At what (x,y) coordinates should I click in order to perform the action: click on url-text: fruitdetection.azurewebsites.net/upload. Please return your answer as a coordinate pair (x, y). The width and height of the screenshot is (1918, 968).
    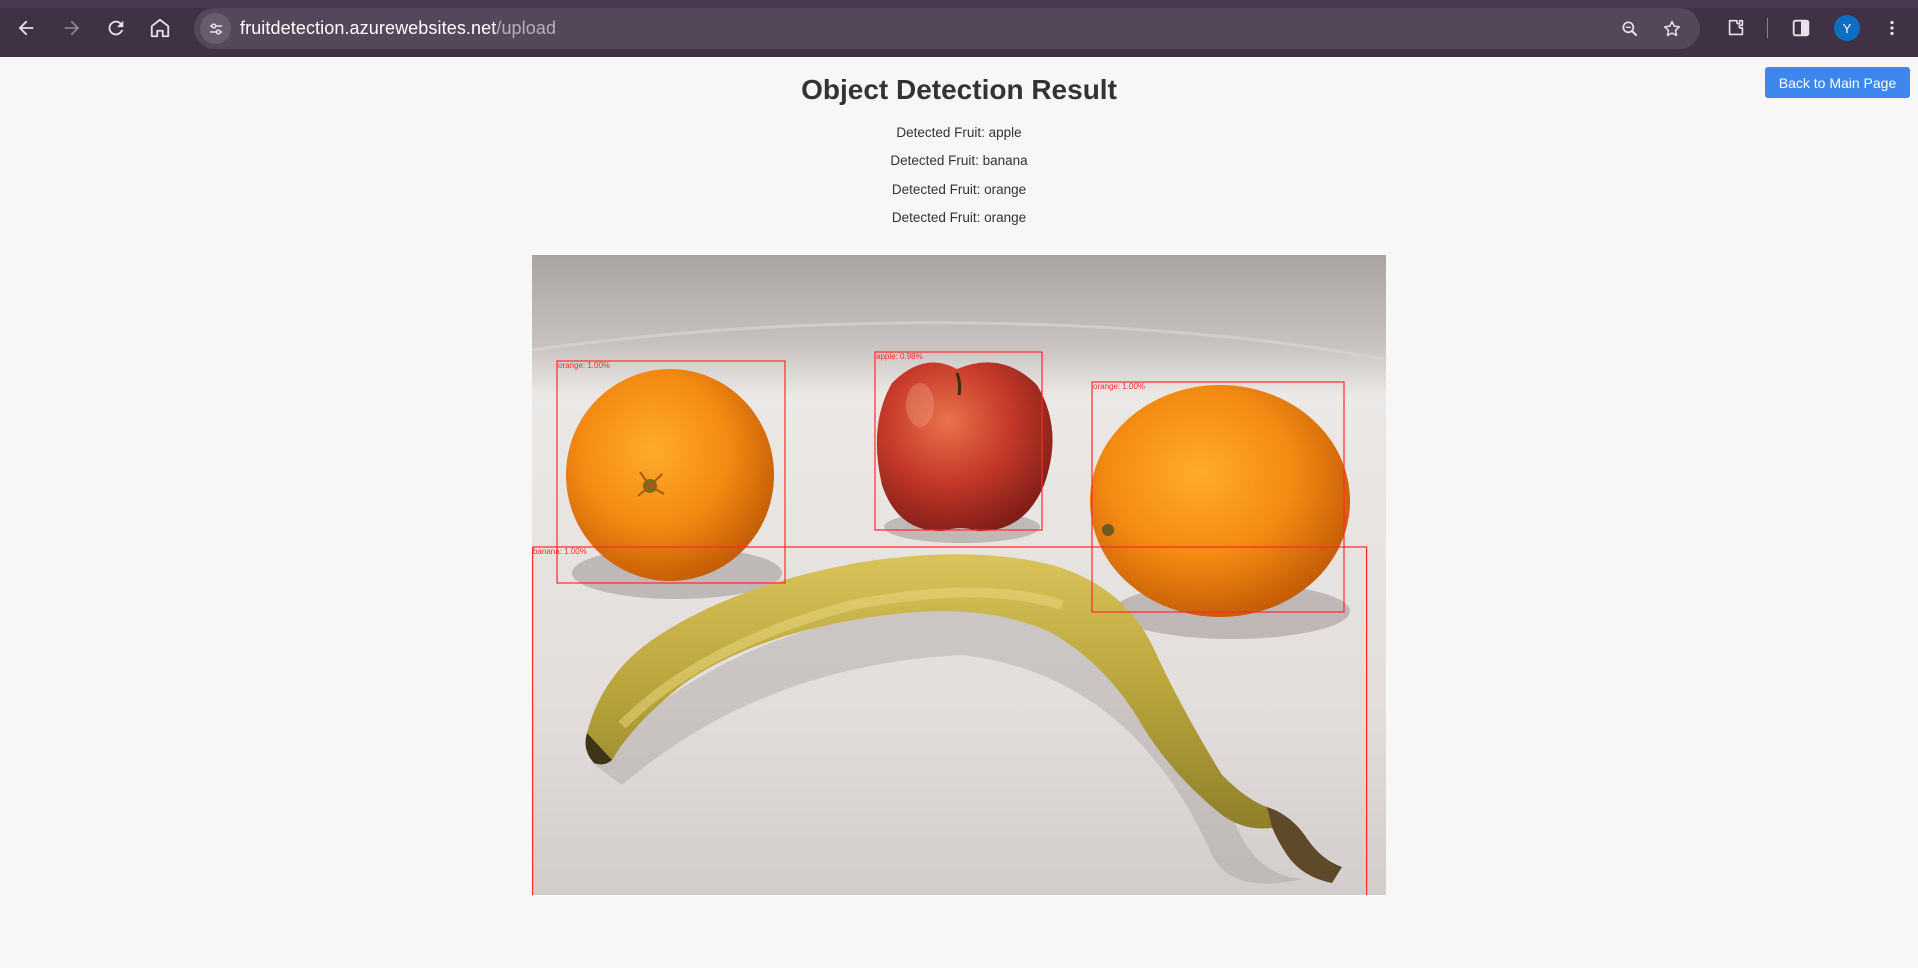
    Looking at the image, I should click on (398, 28).